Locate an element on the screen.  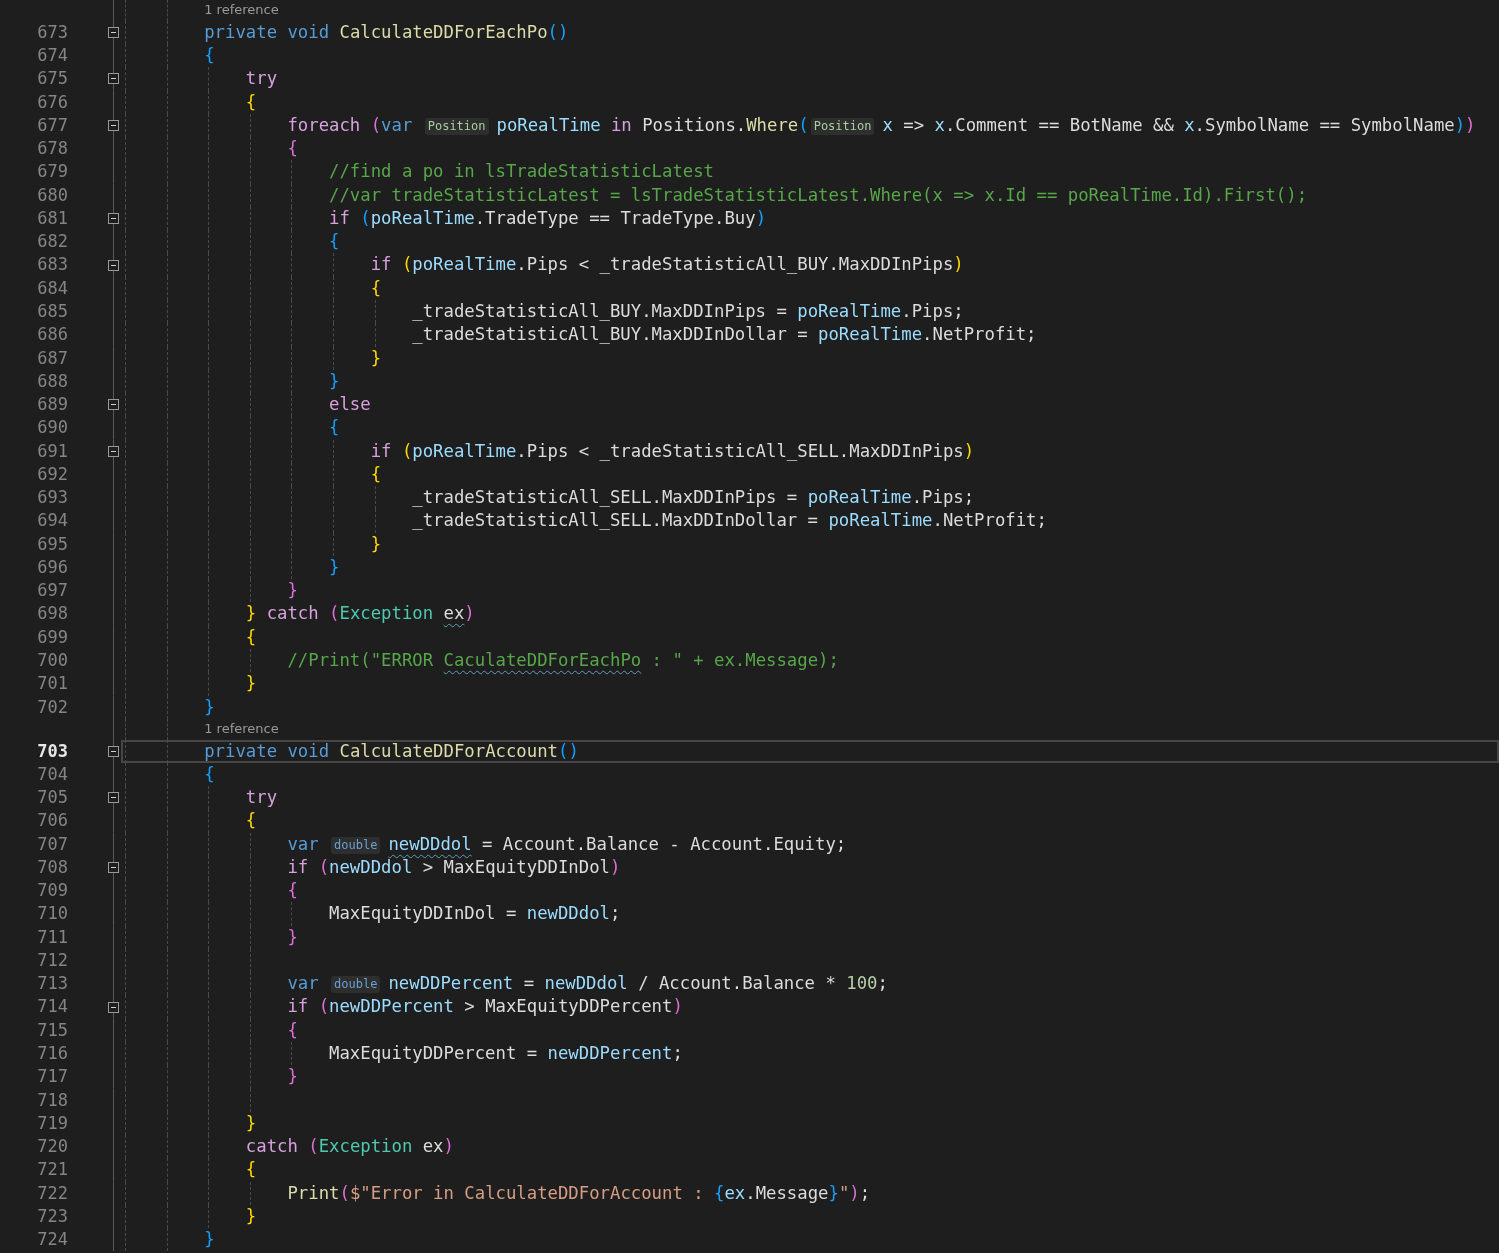
code-line: _tradeStatisticAll_SELL.MaxDDInPips = poRealTime.Pips; is located at coordinates (693, 498).